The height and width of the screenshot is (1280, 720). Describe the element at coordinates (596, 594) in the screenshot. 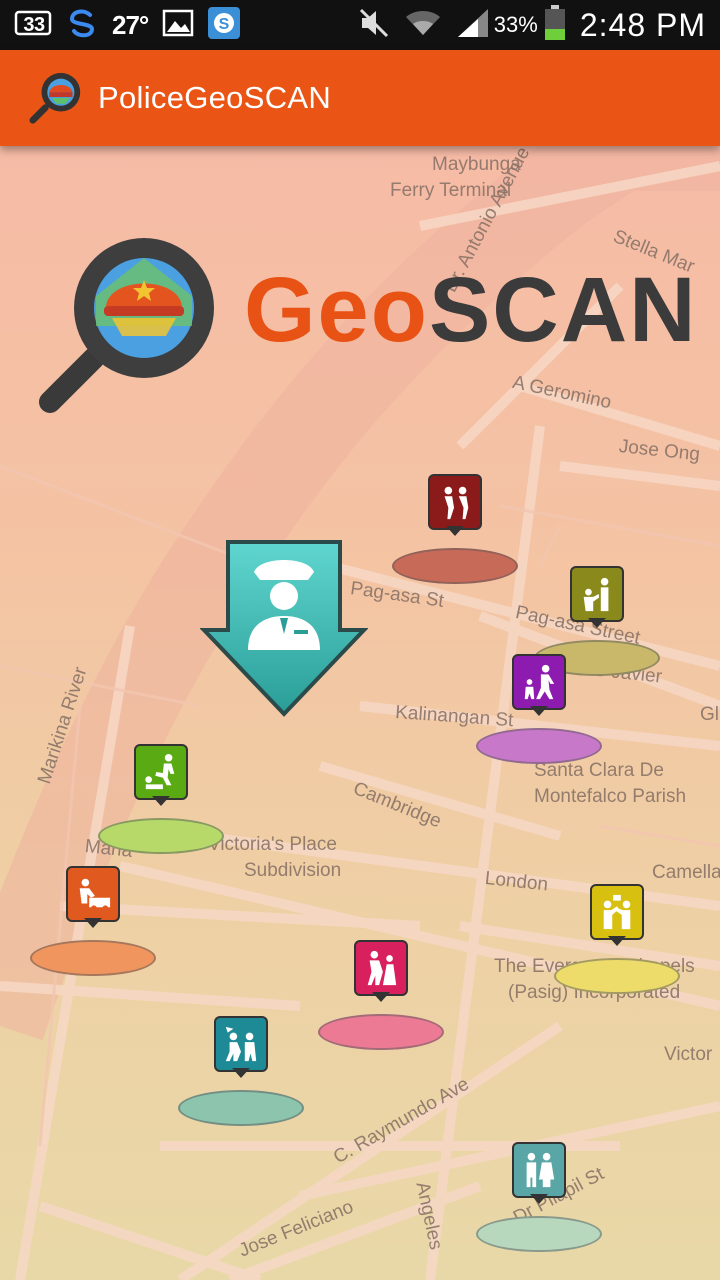

I see `person-robbery-icon` at that location.